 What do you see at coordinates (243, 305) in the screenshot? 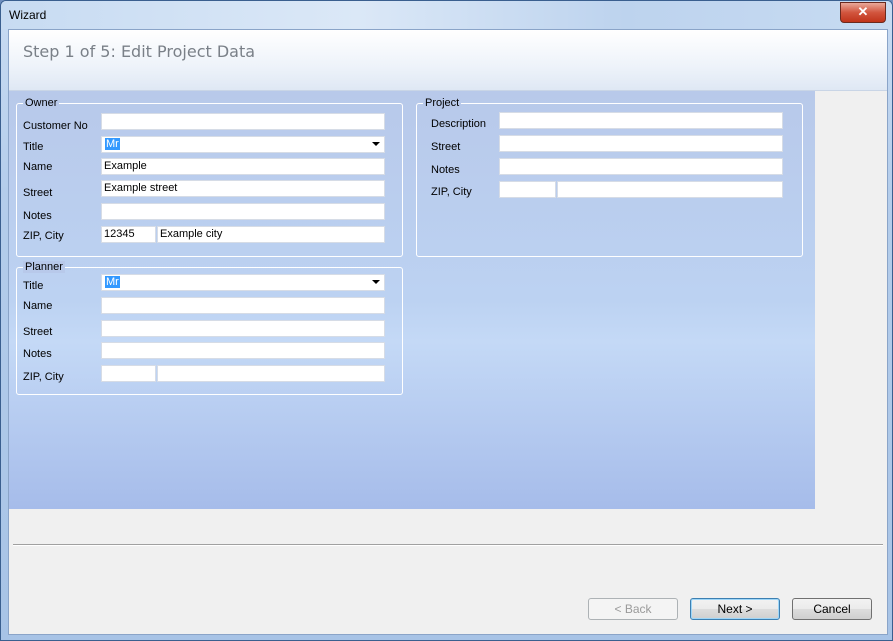
I see `planner-name-input` at bounding box center [243, 305].